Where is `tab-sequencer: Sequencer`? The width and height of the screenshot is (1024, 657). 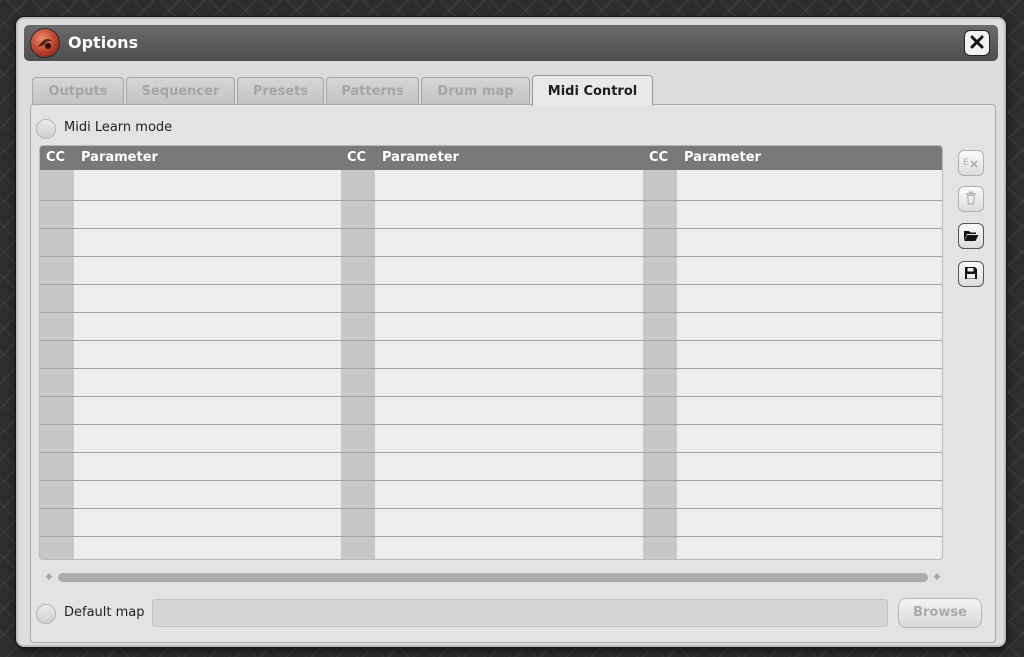 tab-sequencer: Sequencer is located at coordinates (180, 91).